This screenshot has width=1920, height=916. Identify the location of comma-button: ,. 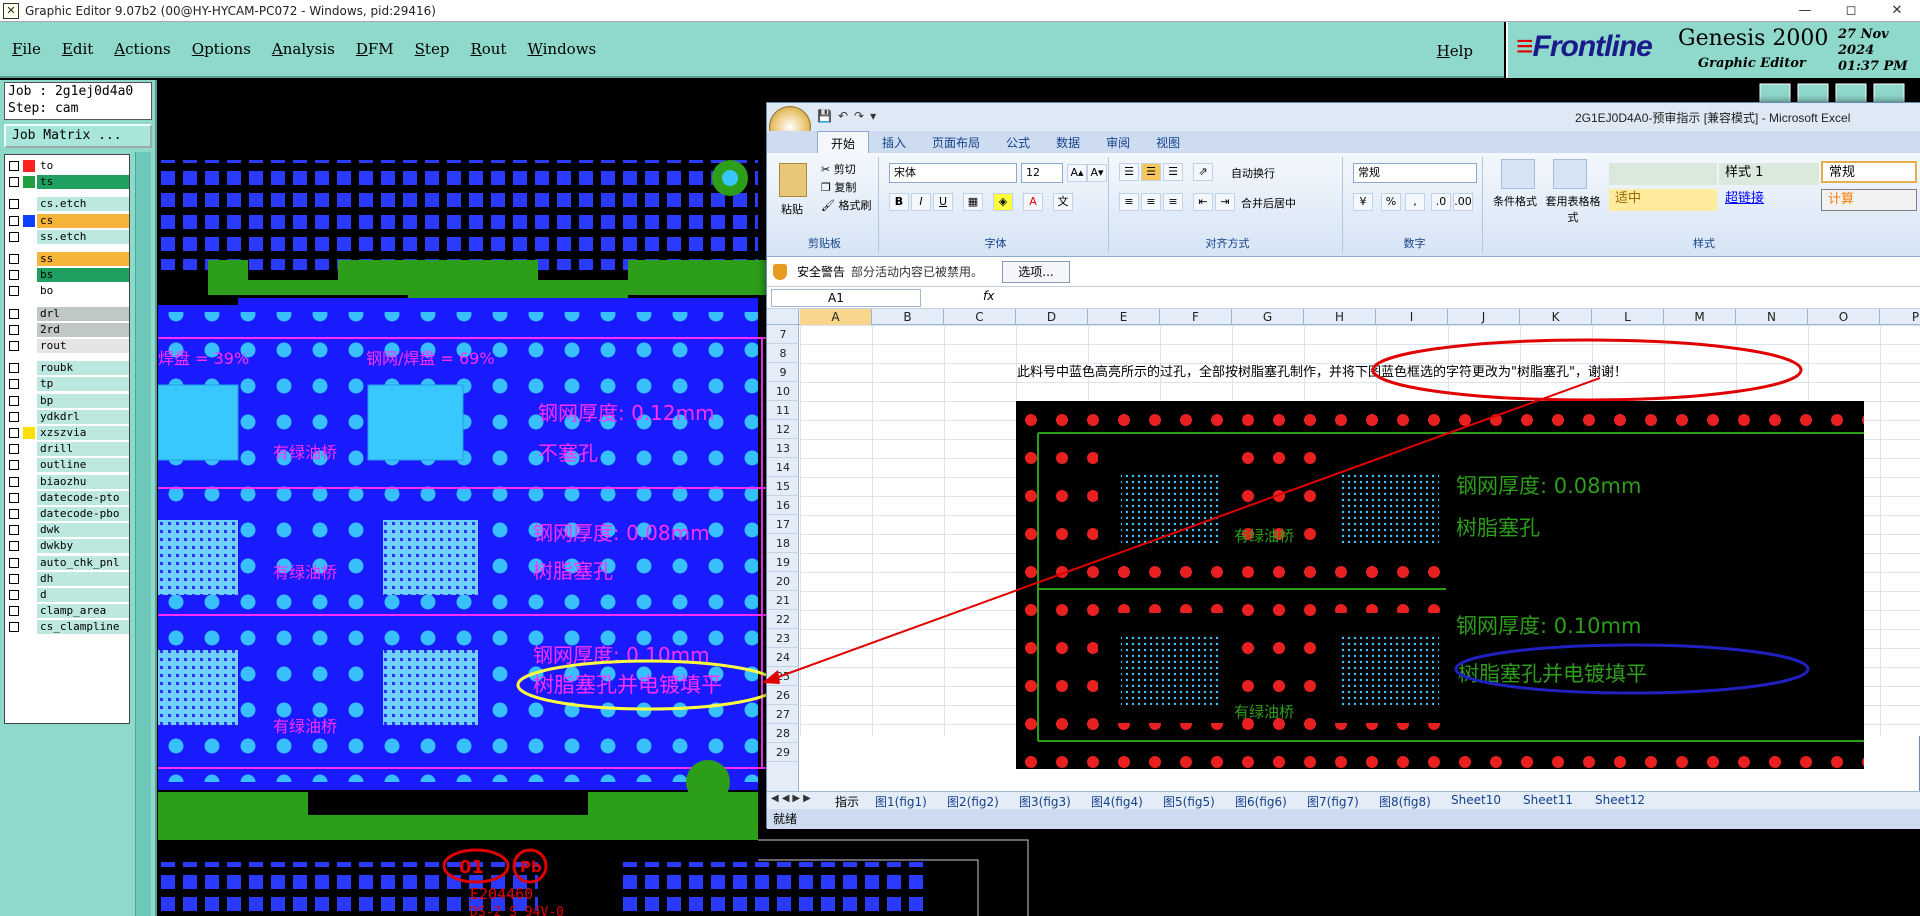
(1415, 202).